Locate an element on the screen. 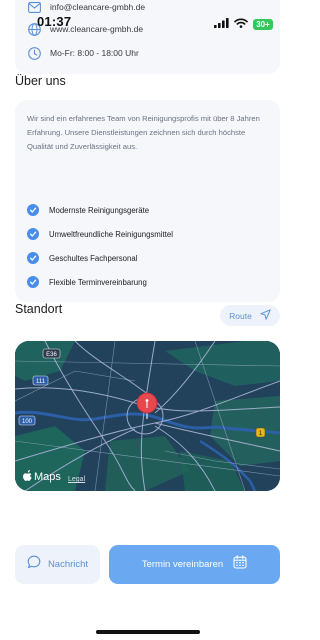 The height and width of the screenshot is (640, 320). status-time: 01:37 is located at coordinates (54, 21).